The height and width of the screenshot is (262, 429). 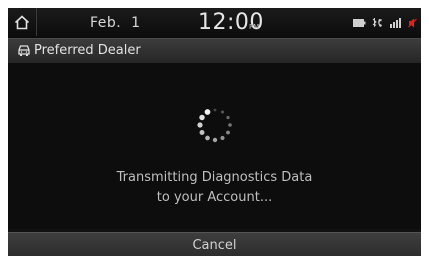 I want to click on car-service-icon, so click(x=24, y=50).